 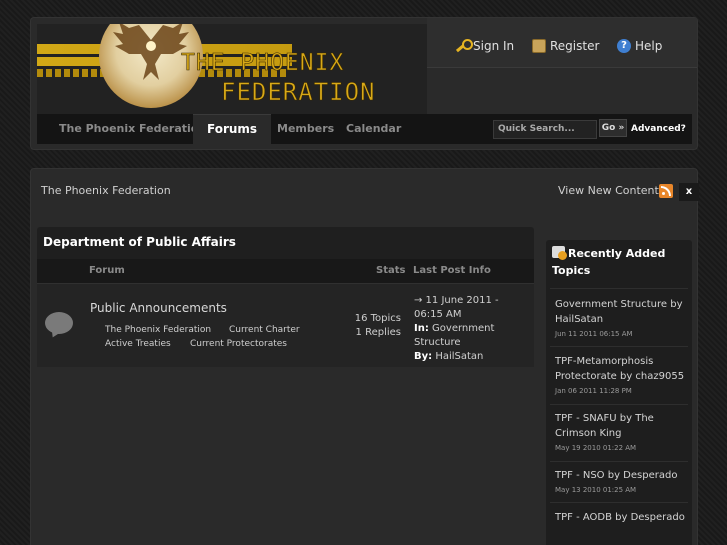 I want to click on recent-topic-item: TPF - AODB by Desperado, so click(x=621, y=519).